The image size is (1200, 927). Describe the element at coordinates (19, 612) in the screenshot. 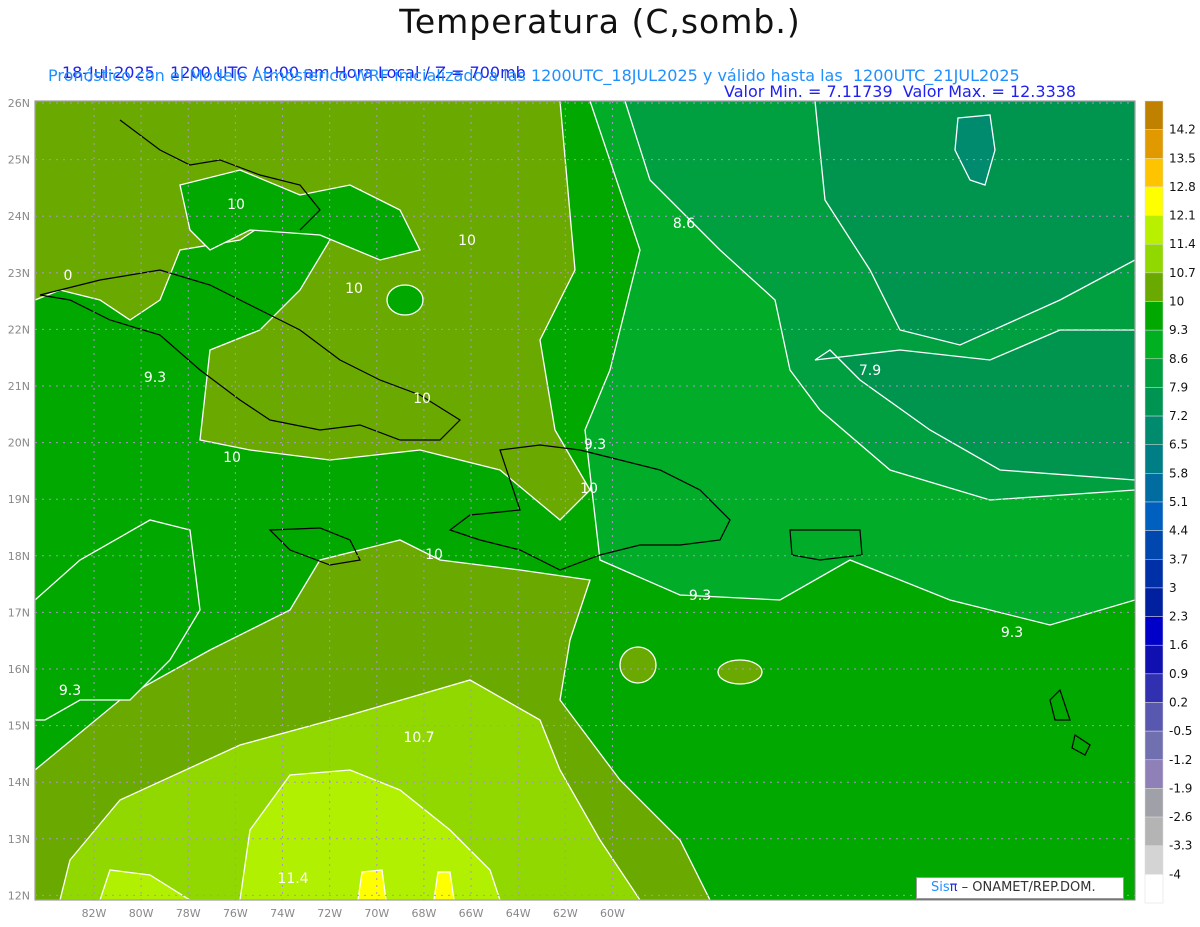

I see `lat-tick-label: 17N` at that location.